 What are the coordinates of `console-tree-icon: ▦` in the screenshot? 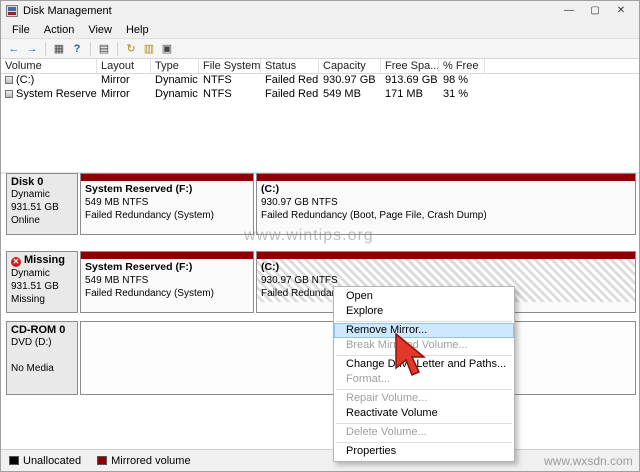 It's located at (59, 49).